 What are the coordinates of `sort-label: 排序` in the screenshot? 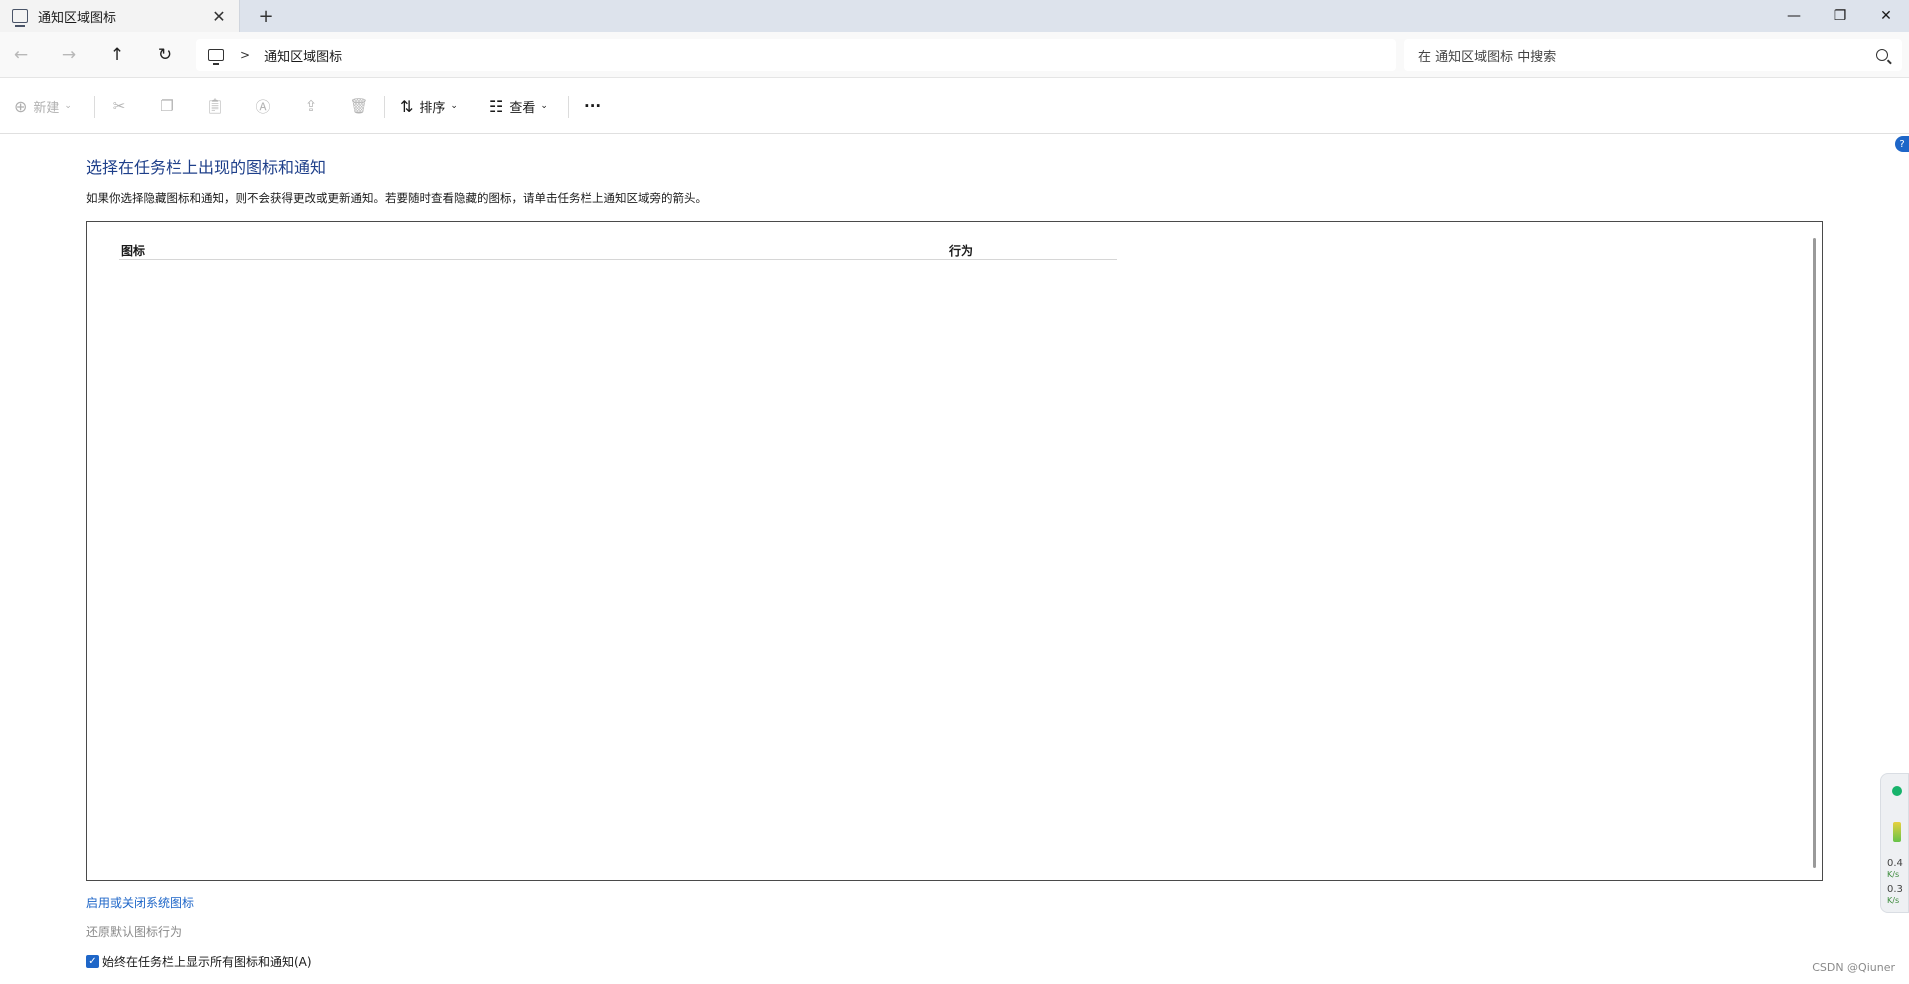 It's located at (432, 108).